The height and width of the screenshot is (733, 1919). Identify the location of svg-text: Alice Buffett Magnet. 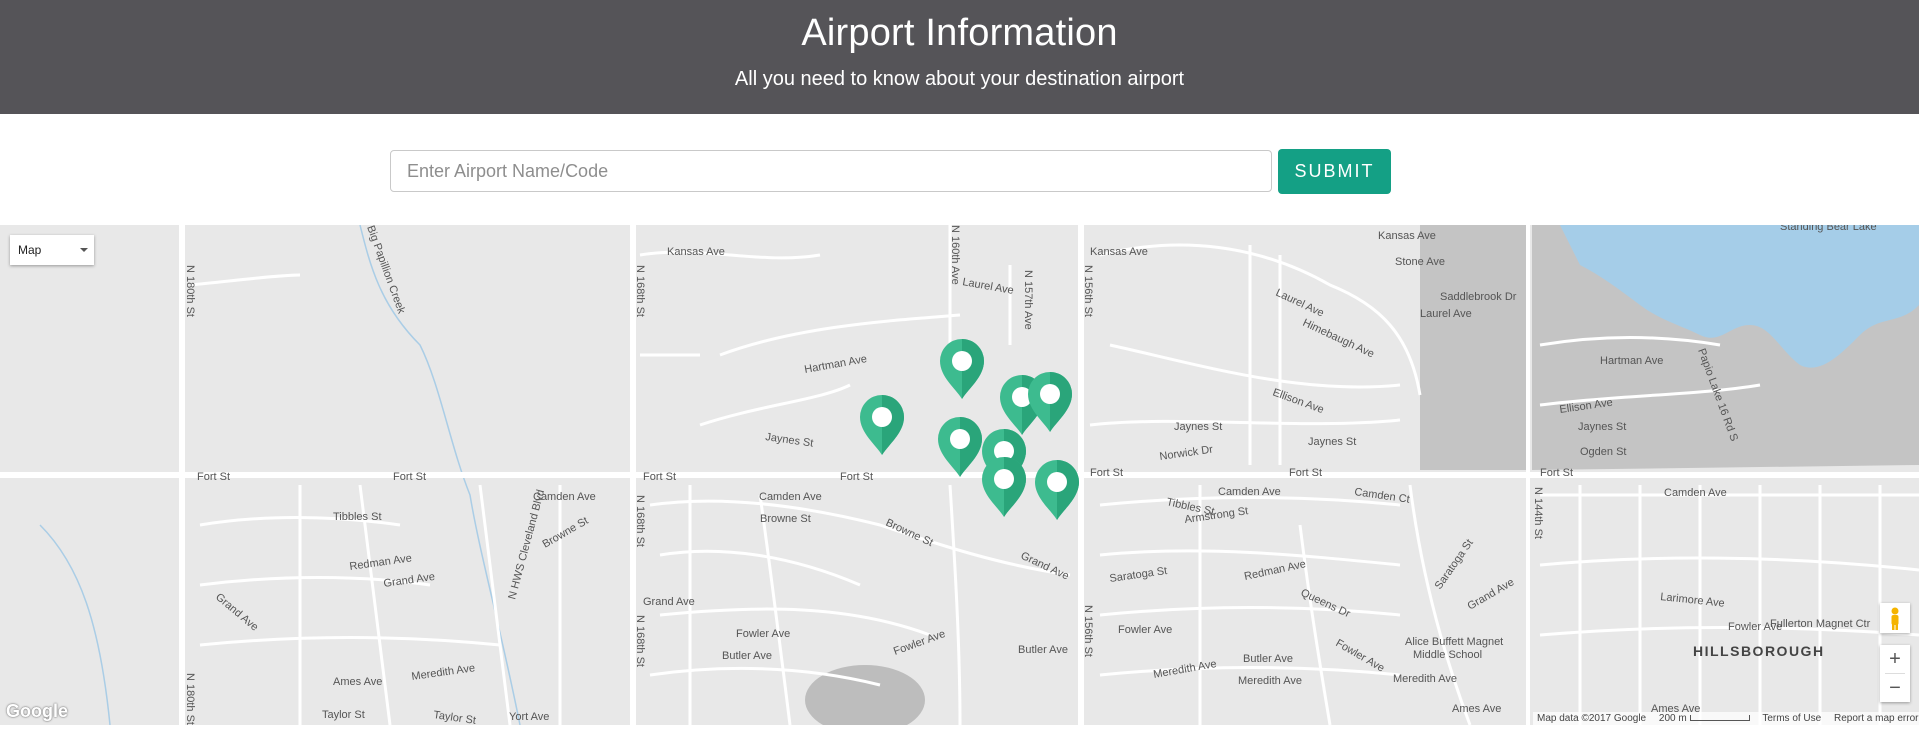
(1454, 642).